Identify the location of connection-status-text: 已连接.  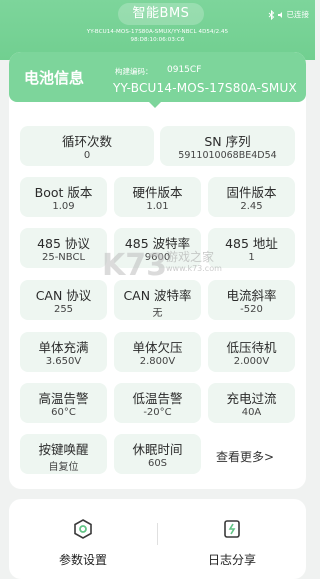
(298, 14).